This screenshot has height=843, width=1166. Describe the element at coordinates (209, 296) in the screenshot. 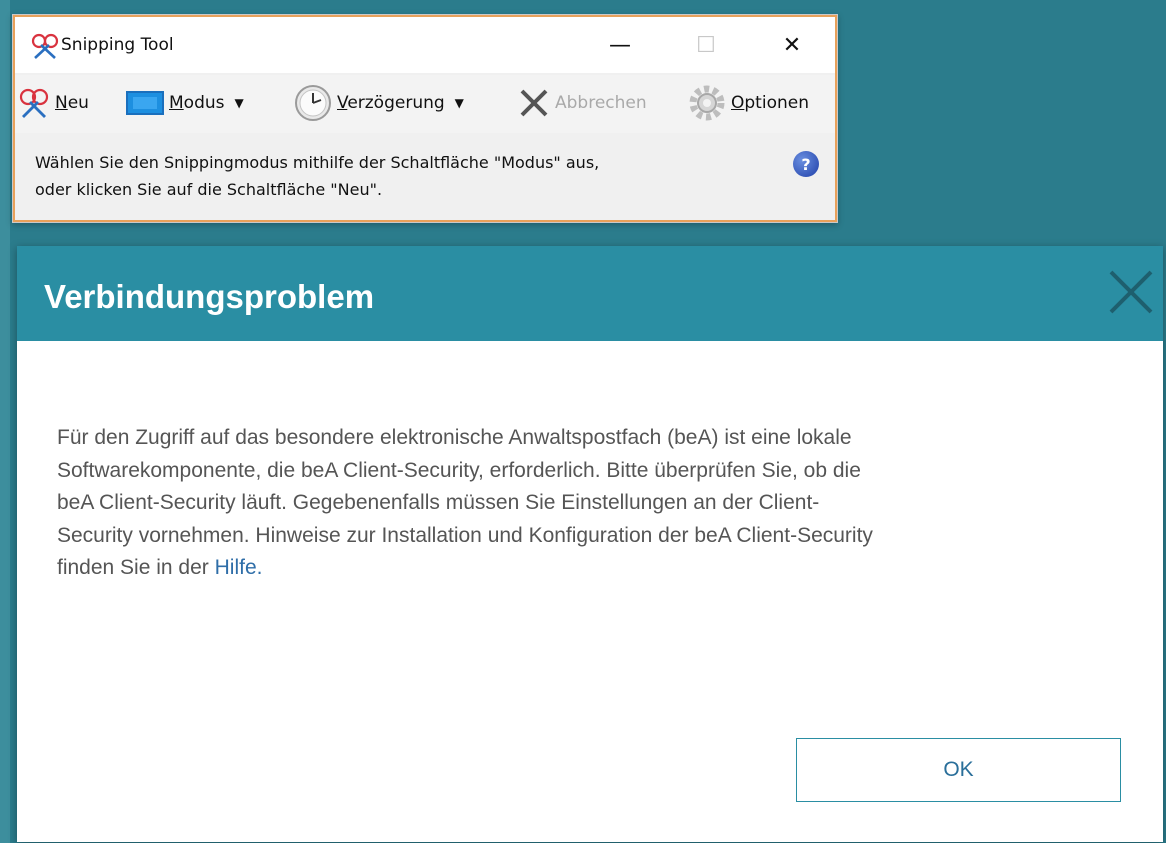

I see `dialog-title: Verbindungsproblem` at that location.